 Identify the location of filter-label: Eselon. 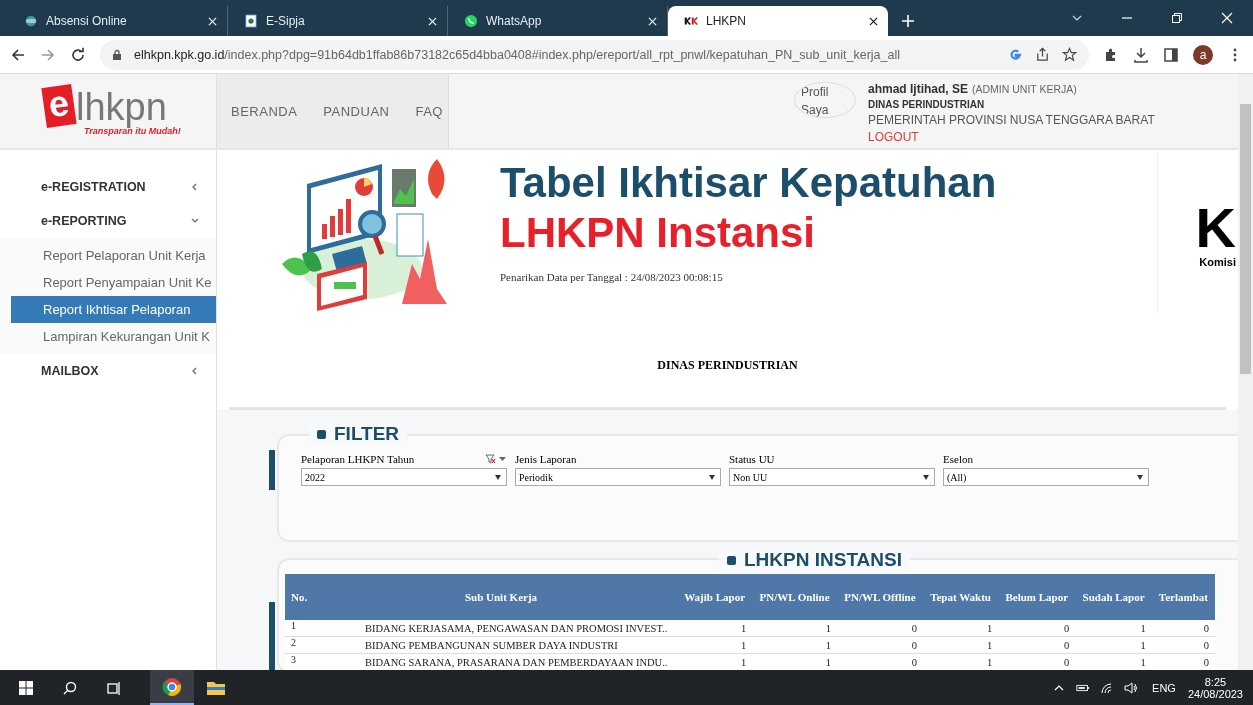
(958, 459).